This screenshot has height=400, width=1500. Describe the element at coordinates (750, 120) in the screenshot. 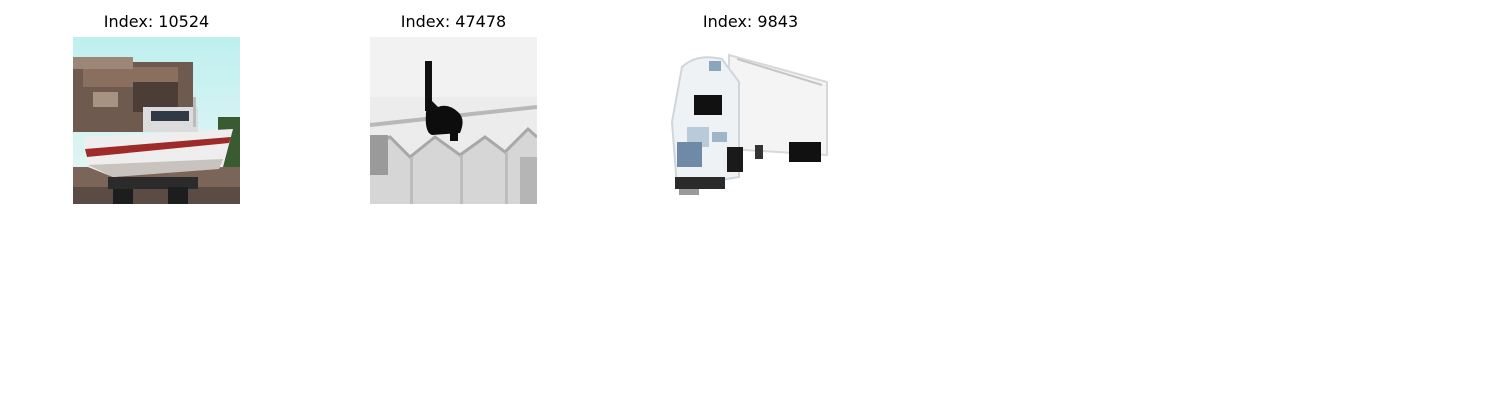

I see `truck-image` at that location.